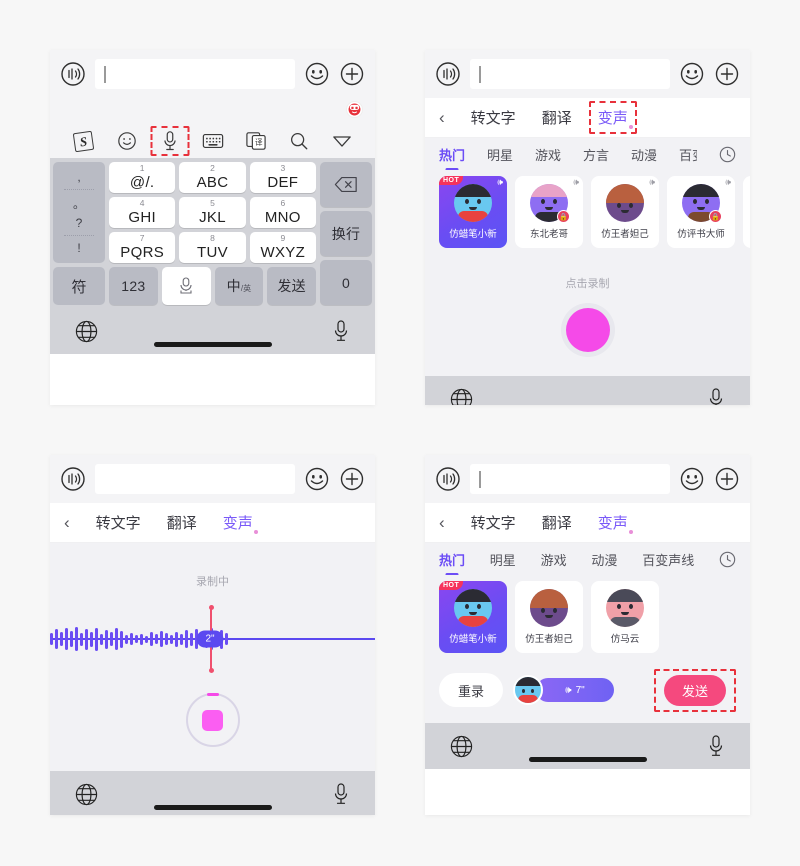  I want to click on audio-clip-group: 🕪 7", so click(578, 690).